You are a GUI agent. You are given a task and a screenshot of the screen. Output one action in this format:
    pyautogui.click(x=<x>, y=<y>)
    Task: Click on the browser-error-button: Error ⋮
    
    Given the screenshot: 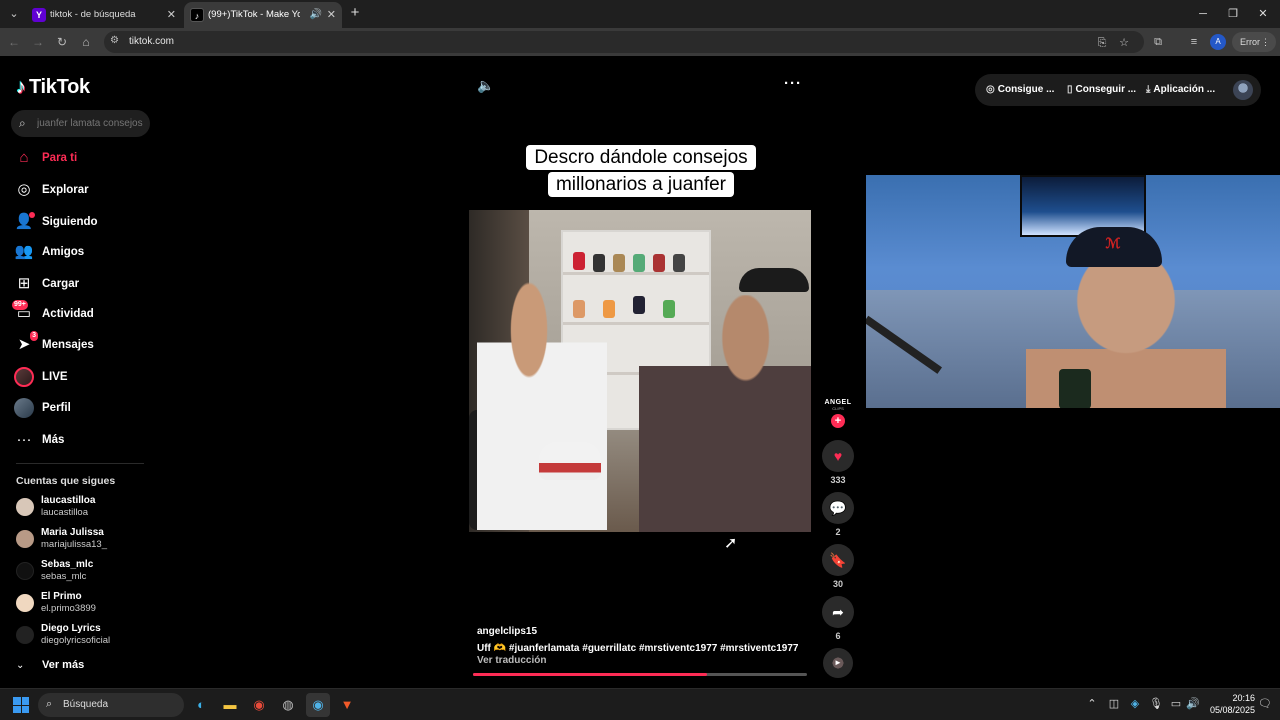 What is the action you would take?
    pyautogui.click(x=1254, y=42)
    